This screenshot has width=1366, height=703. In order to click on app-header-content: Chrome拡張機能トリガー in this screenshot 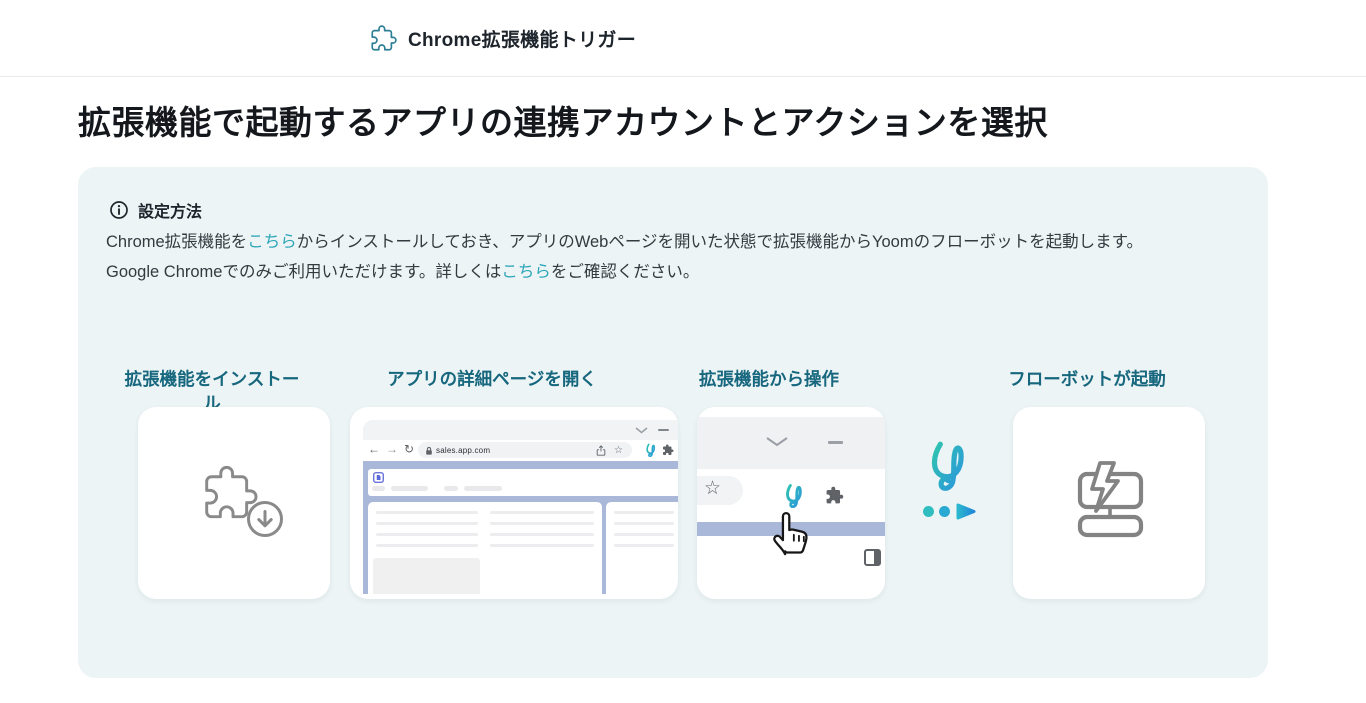, I will do `click(503, 38)`.